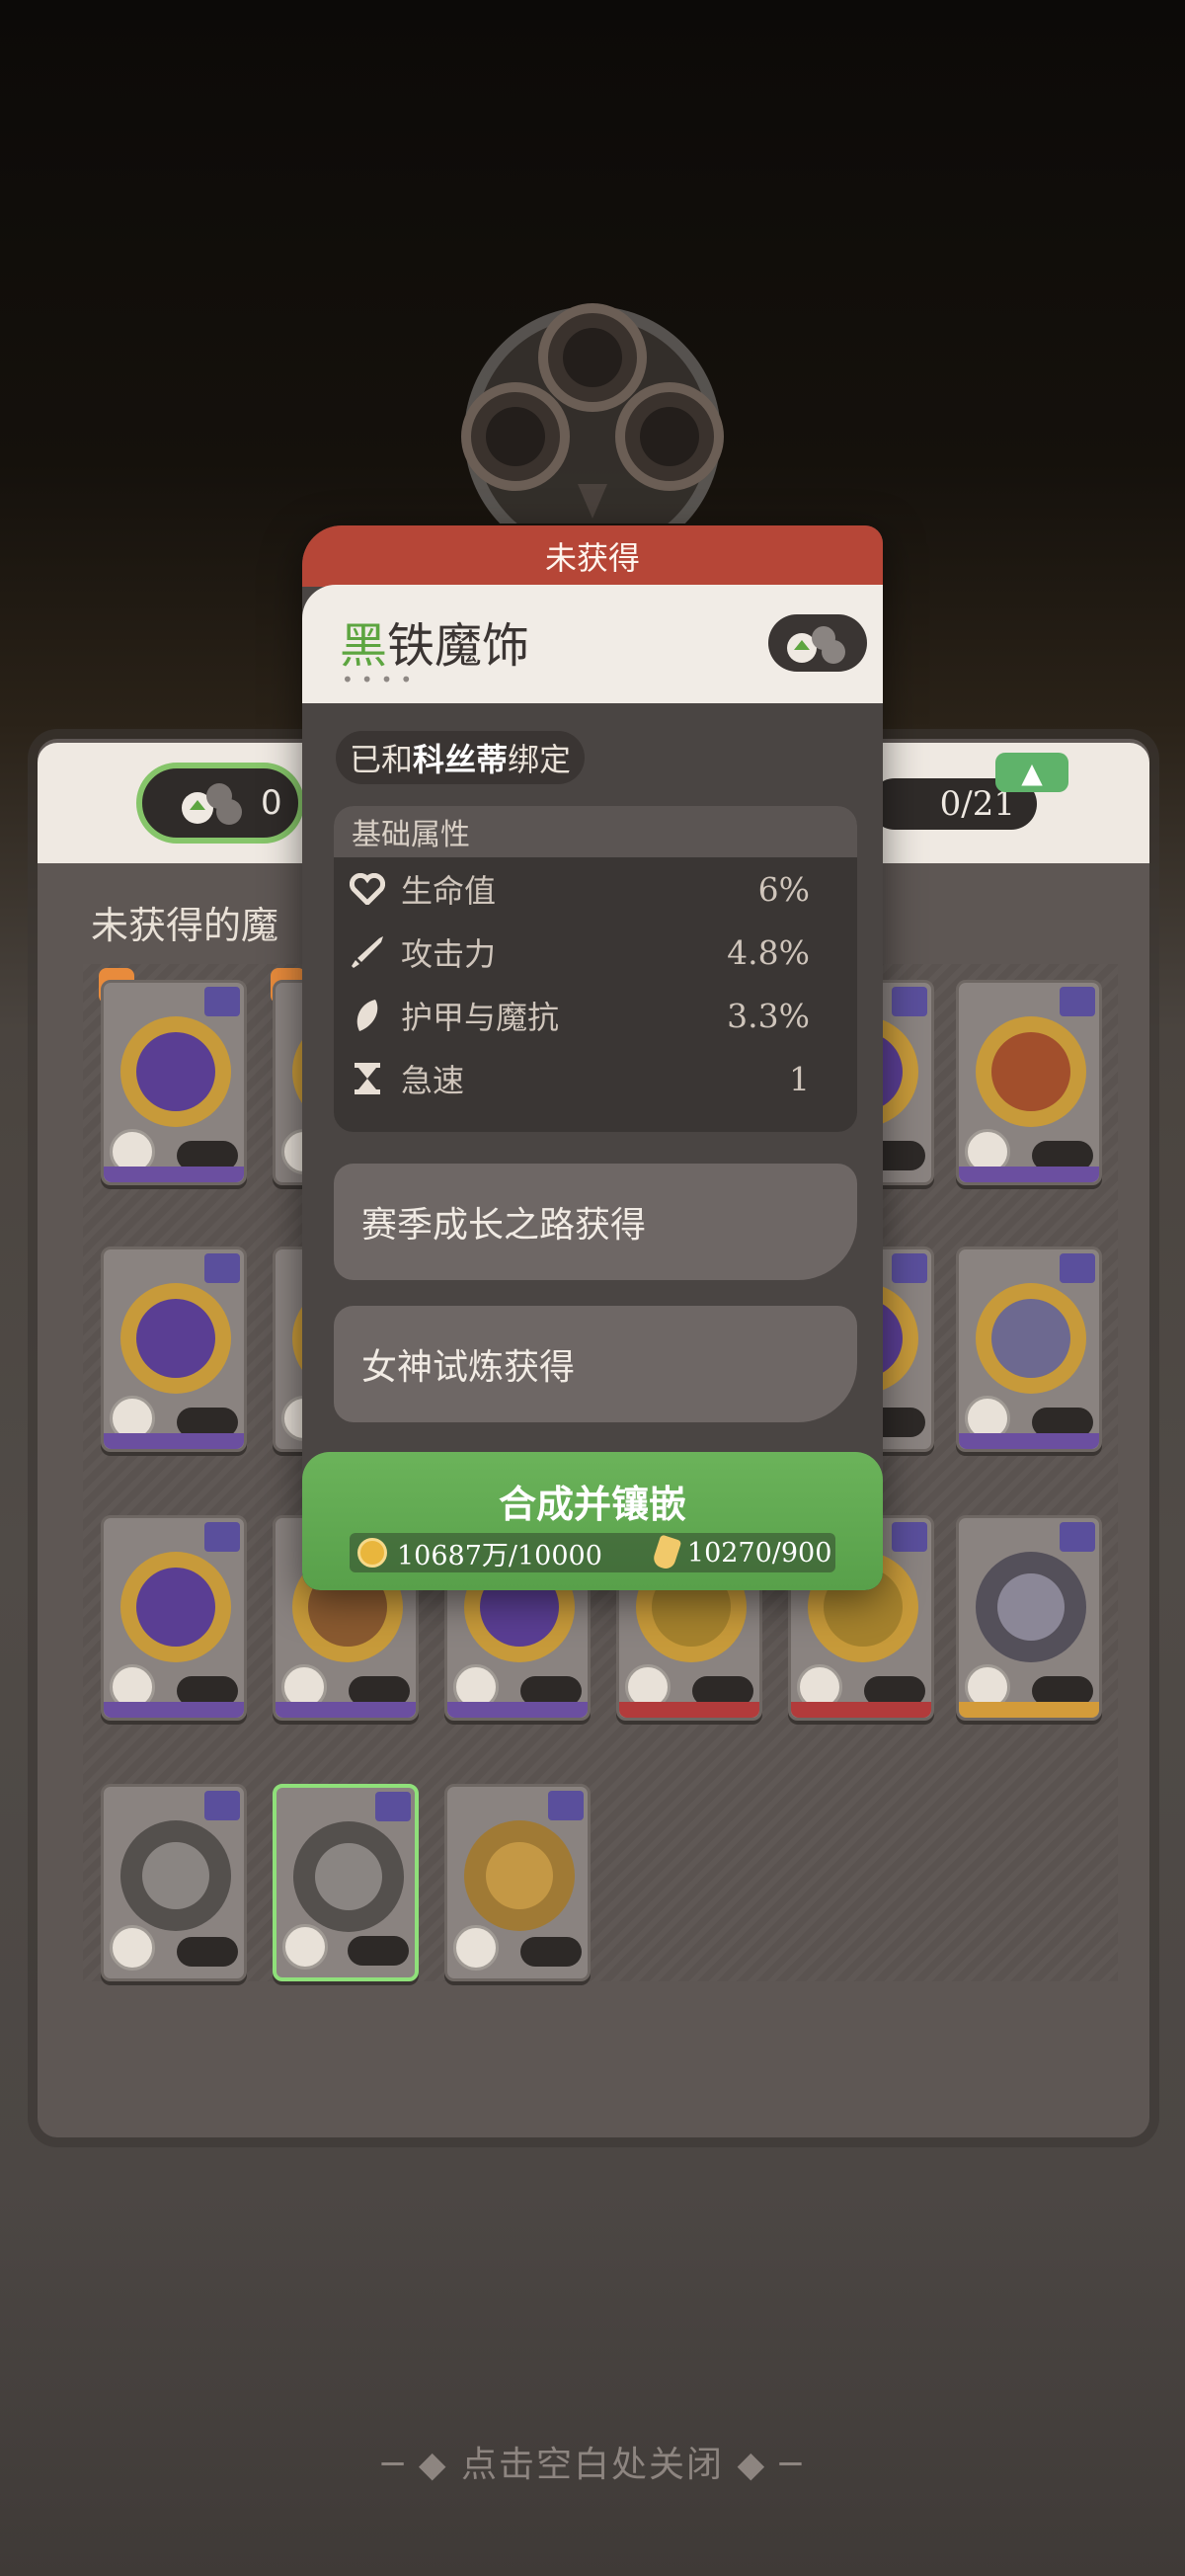  What do you see at coordinates (481, 1018) in the screenshot?
I see `attribute-label: 护甲与魔抗` at bounding box center [481, 1018].